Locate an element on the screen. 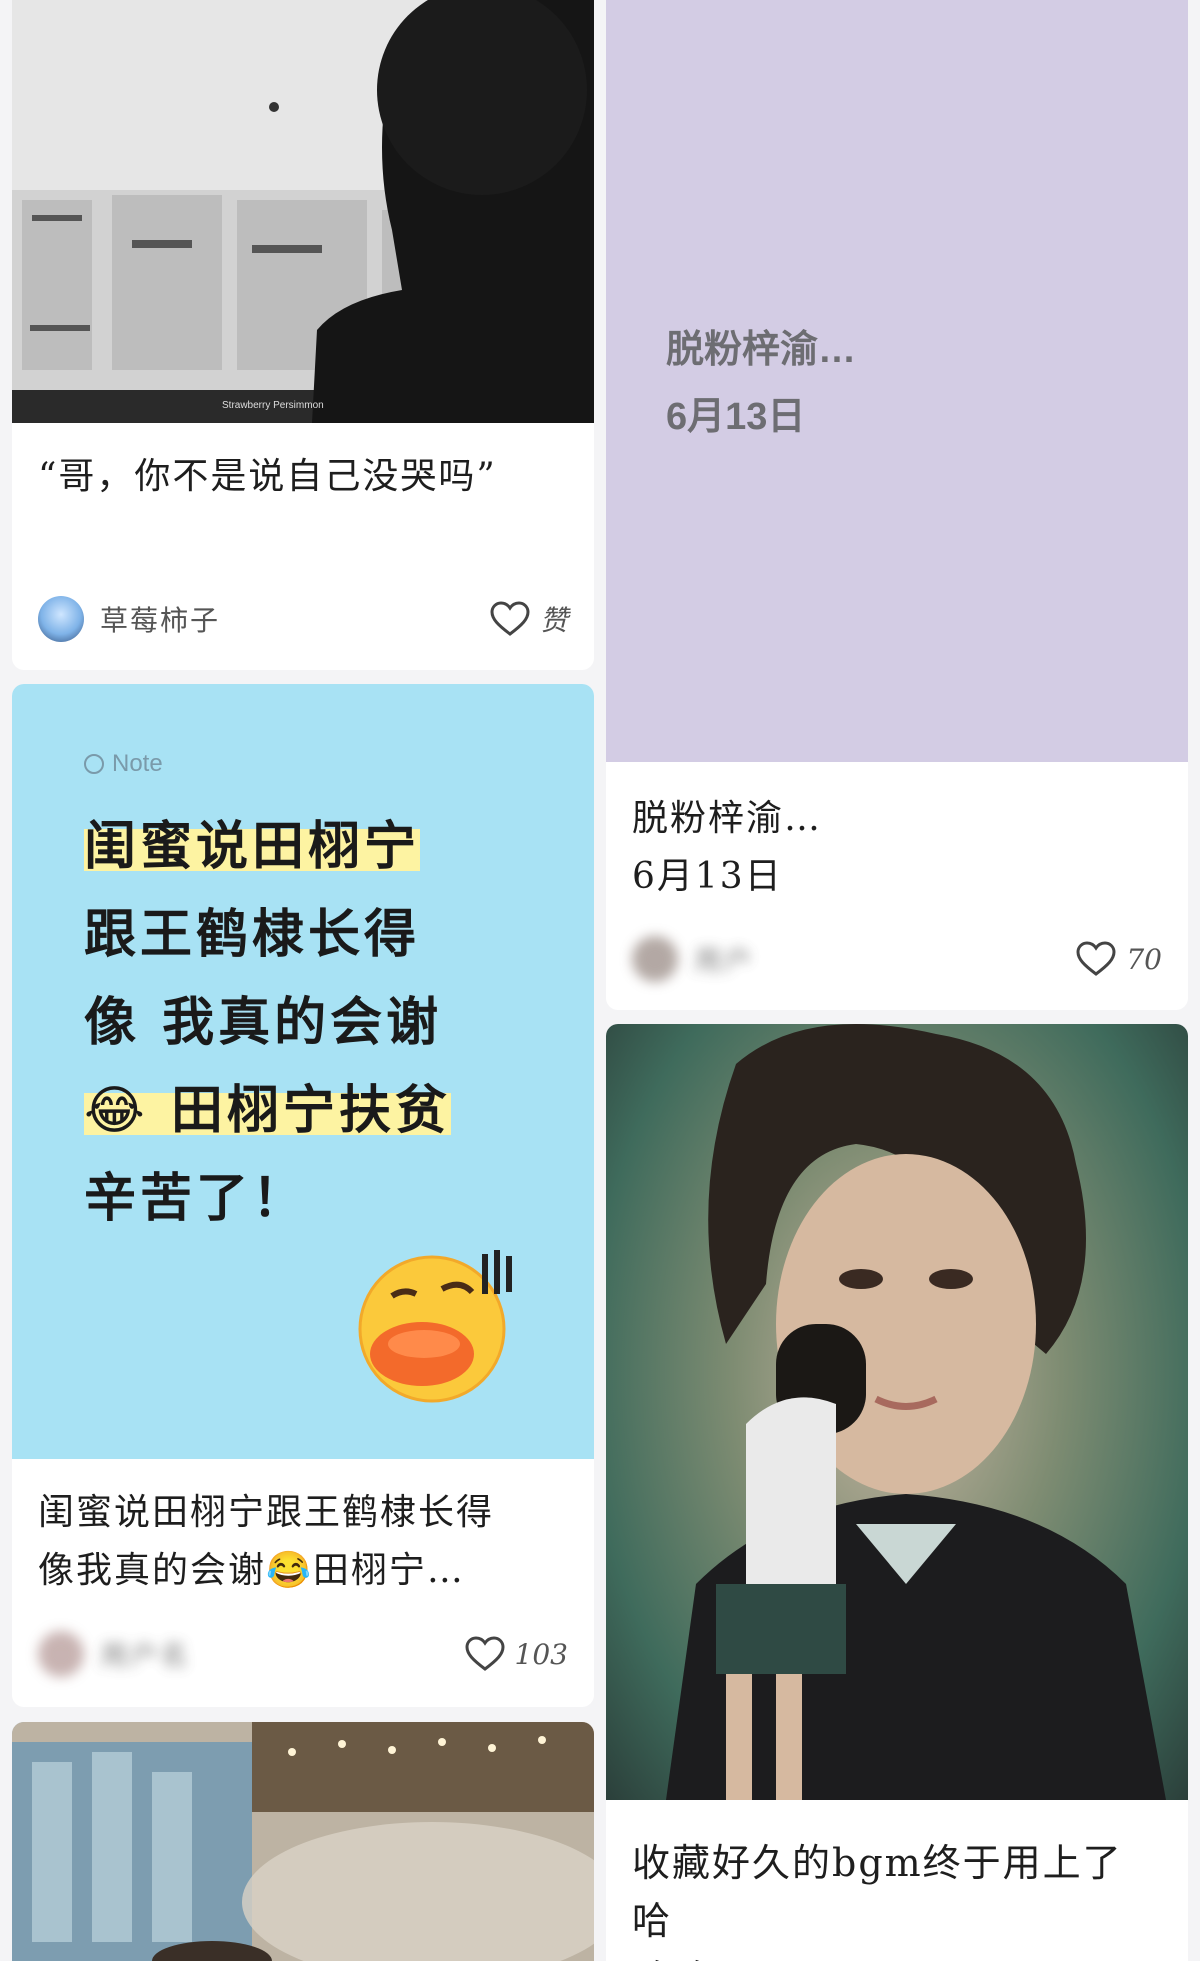 This screenshot has height=1961, width=1200. cover-text-line5: 辛苦了！ is located at coordinates (196, 1199).